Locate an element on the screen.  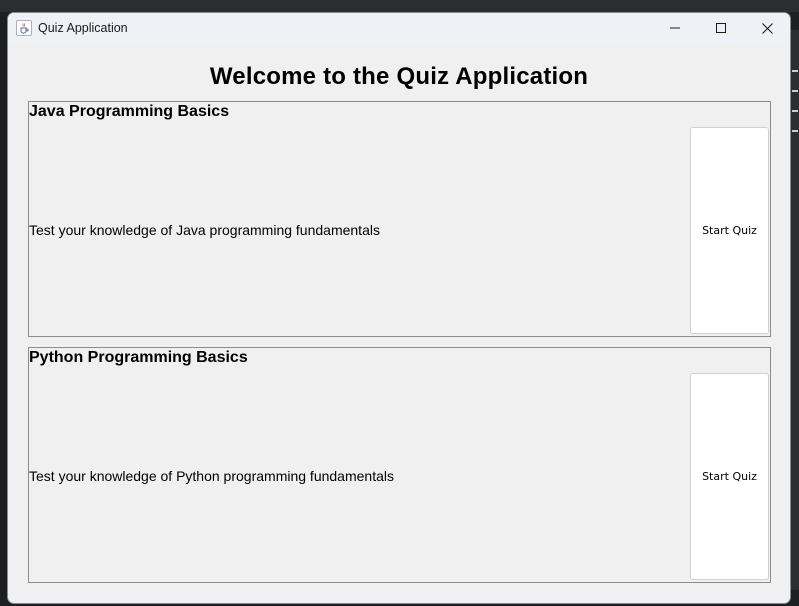
maximize-button is located at coordinates (721, 28).